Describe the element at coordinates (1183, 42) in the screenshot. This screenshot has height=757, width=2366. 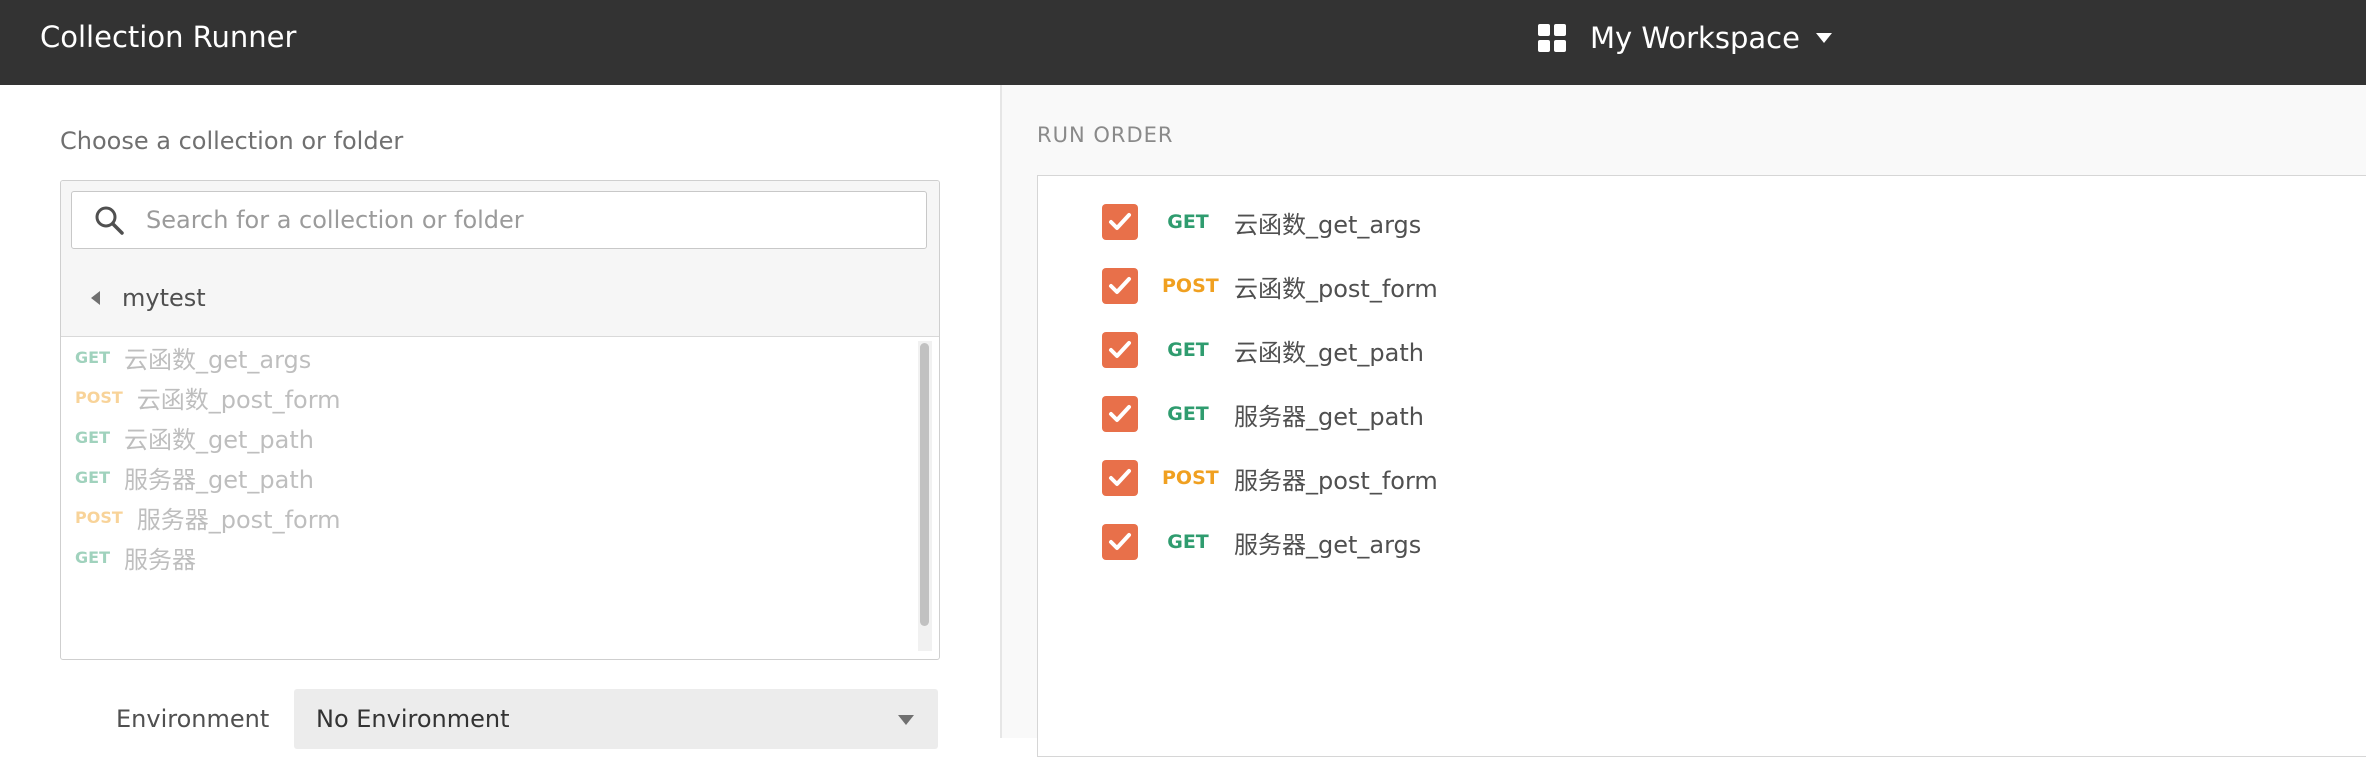
I see `app-header: Collection Runner My Workspace` at that location.